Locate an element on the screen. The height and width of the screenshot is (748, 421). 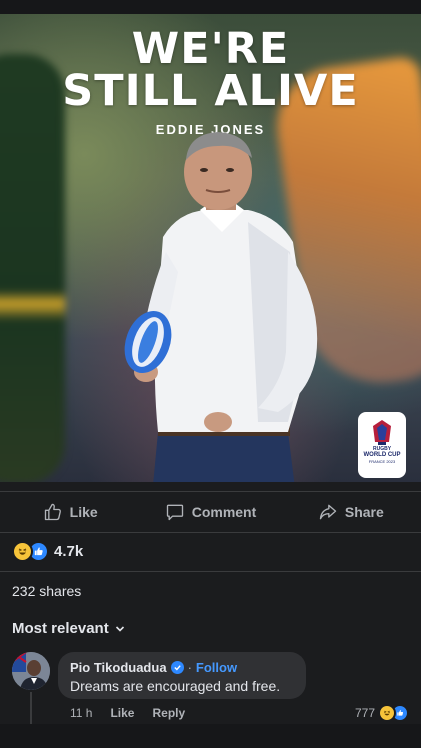
chevron-down-icon is located at coordinates (119, 628).